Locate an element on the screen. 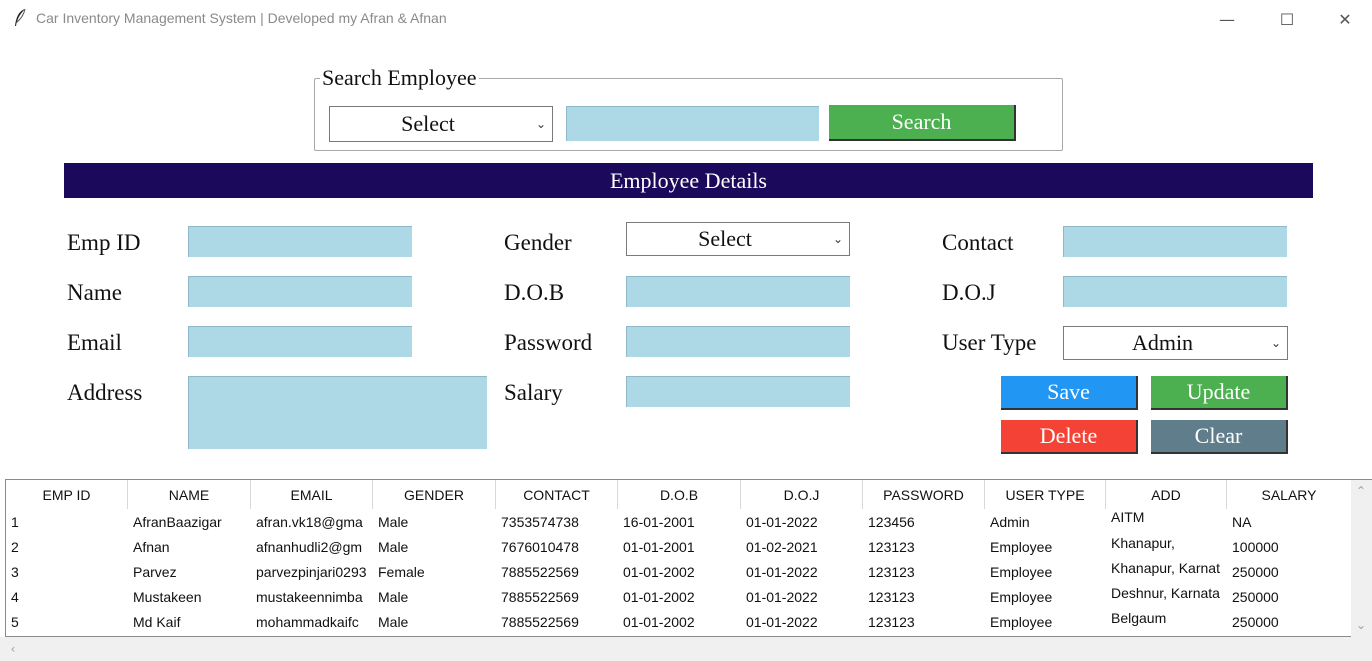  maximize-icon: ☐ is located at coordinates (1287, 19).